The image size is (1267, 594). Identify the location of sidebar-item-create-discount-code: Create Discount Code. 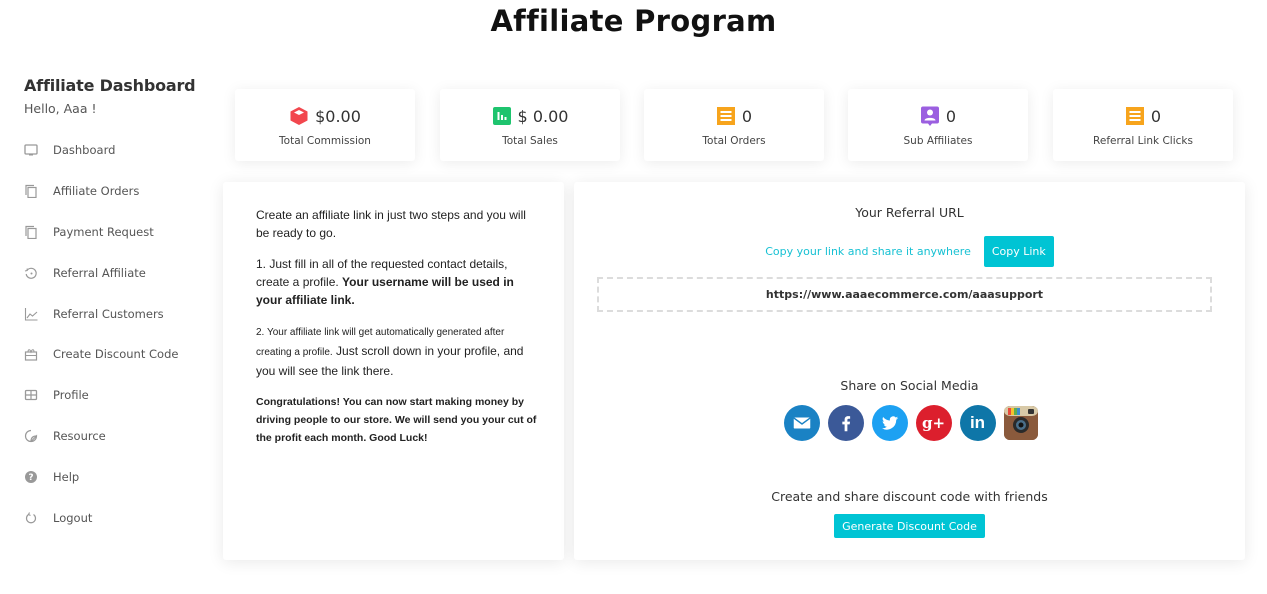
(119, 354).